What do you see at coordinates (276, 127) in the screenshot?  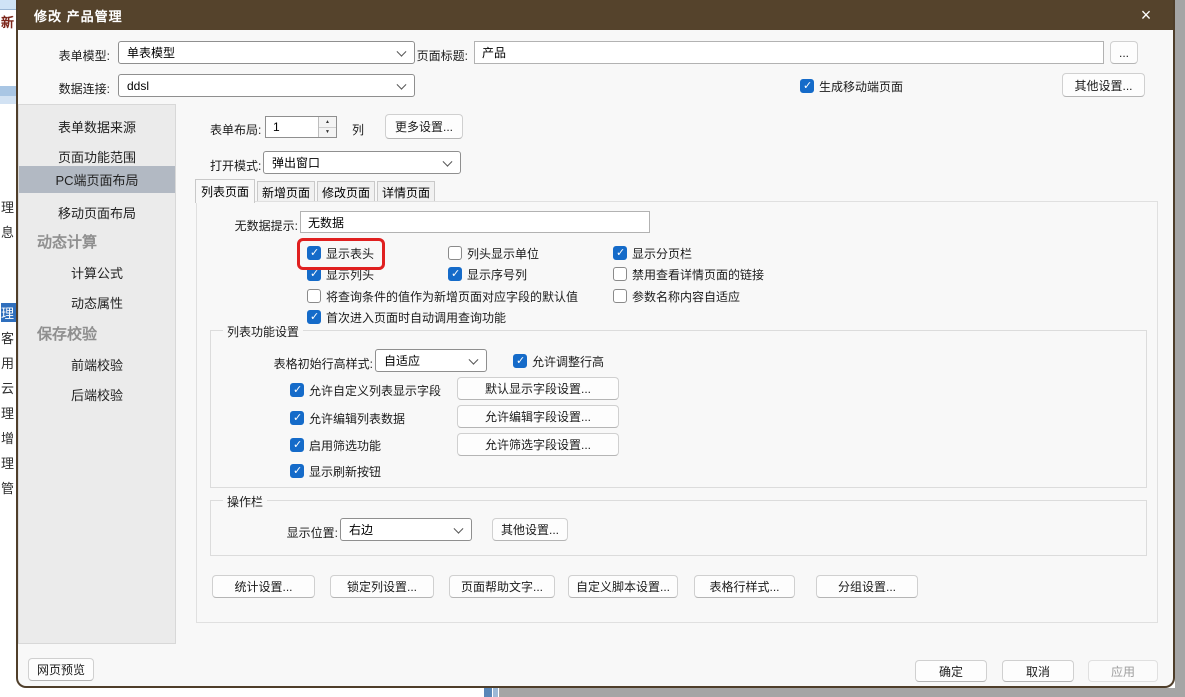 I see `spinner-value: 1` at bounding box center [276, 127].